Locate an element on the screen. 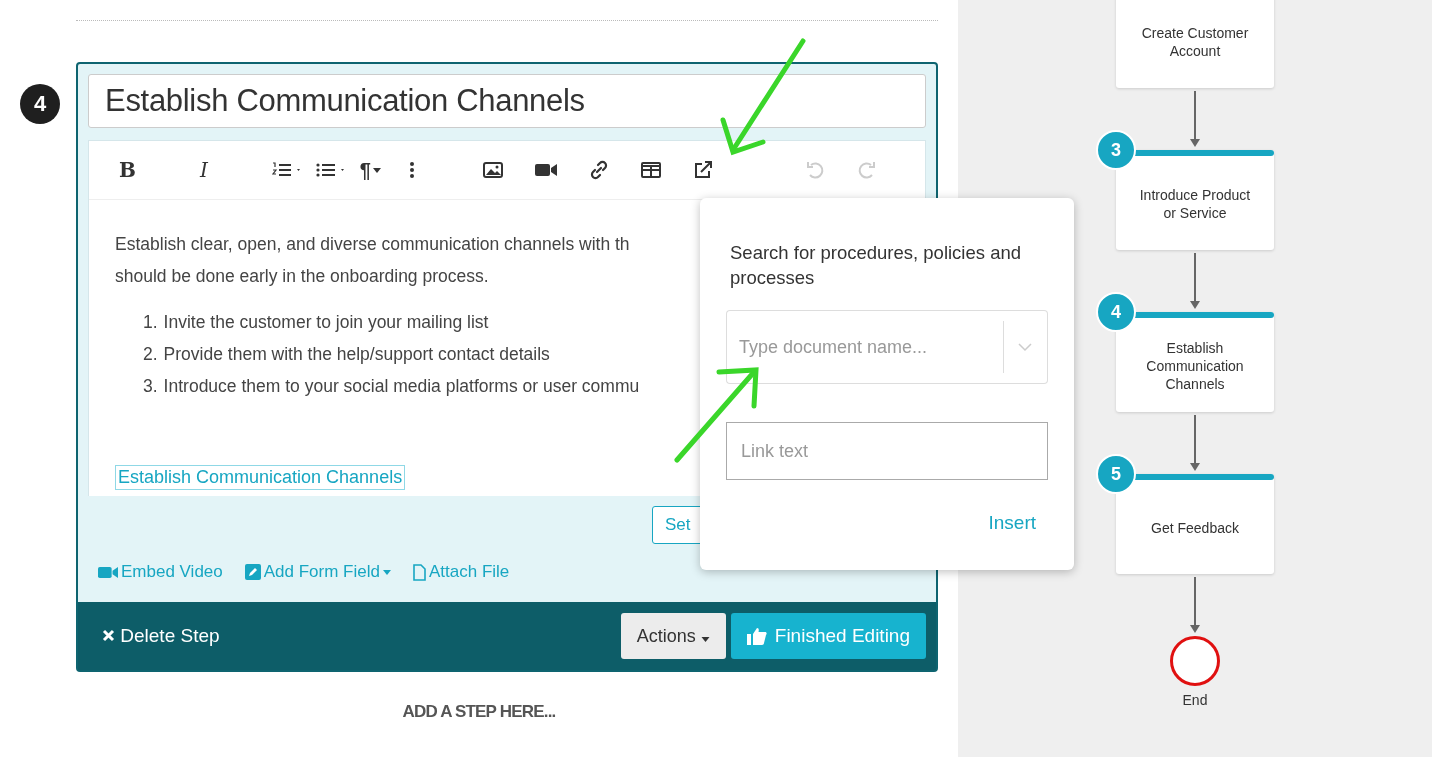 The width and height of the screenshot is (1450, 777). flow-step-label: Introduce Product or Service is located at coordinates (1195, 204).